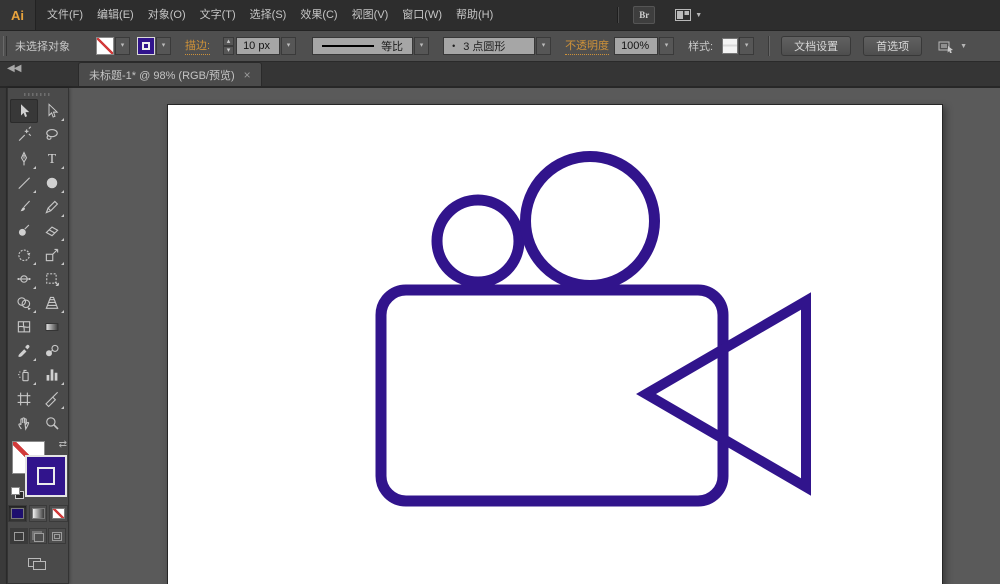 The height and width of the screenshot is (584, 1000). I want to click on tool-blob-brush, so click(24, 231).